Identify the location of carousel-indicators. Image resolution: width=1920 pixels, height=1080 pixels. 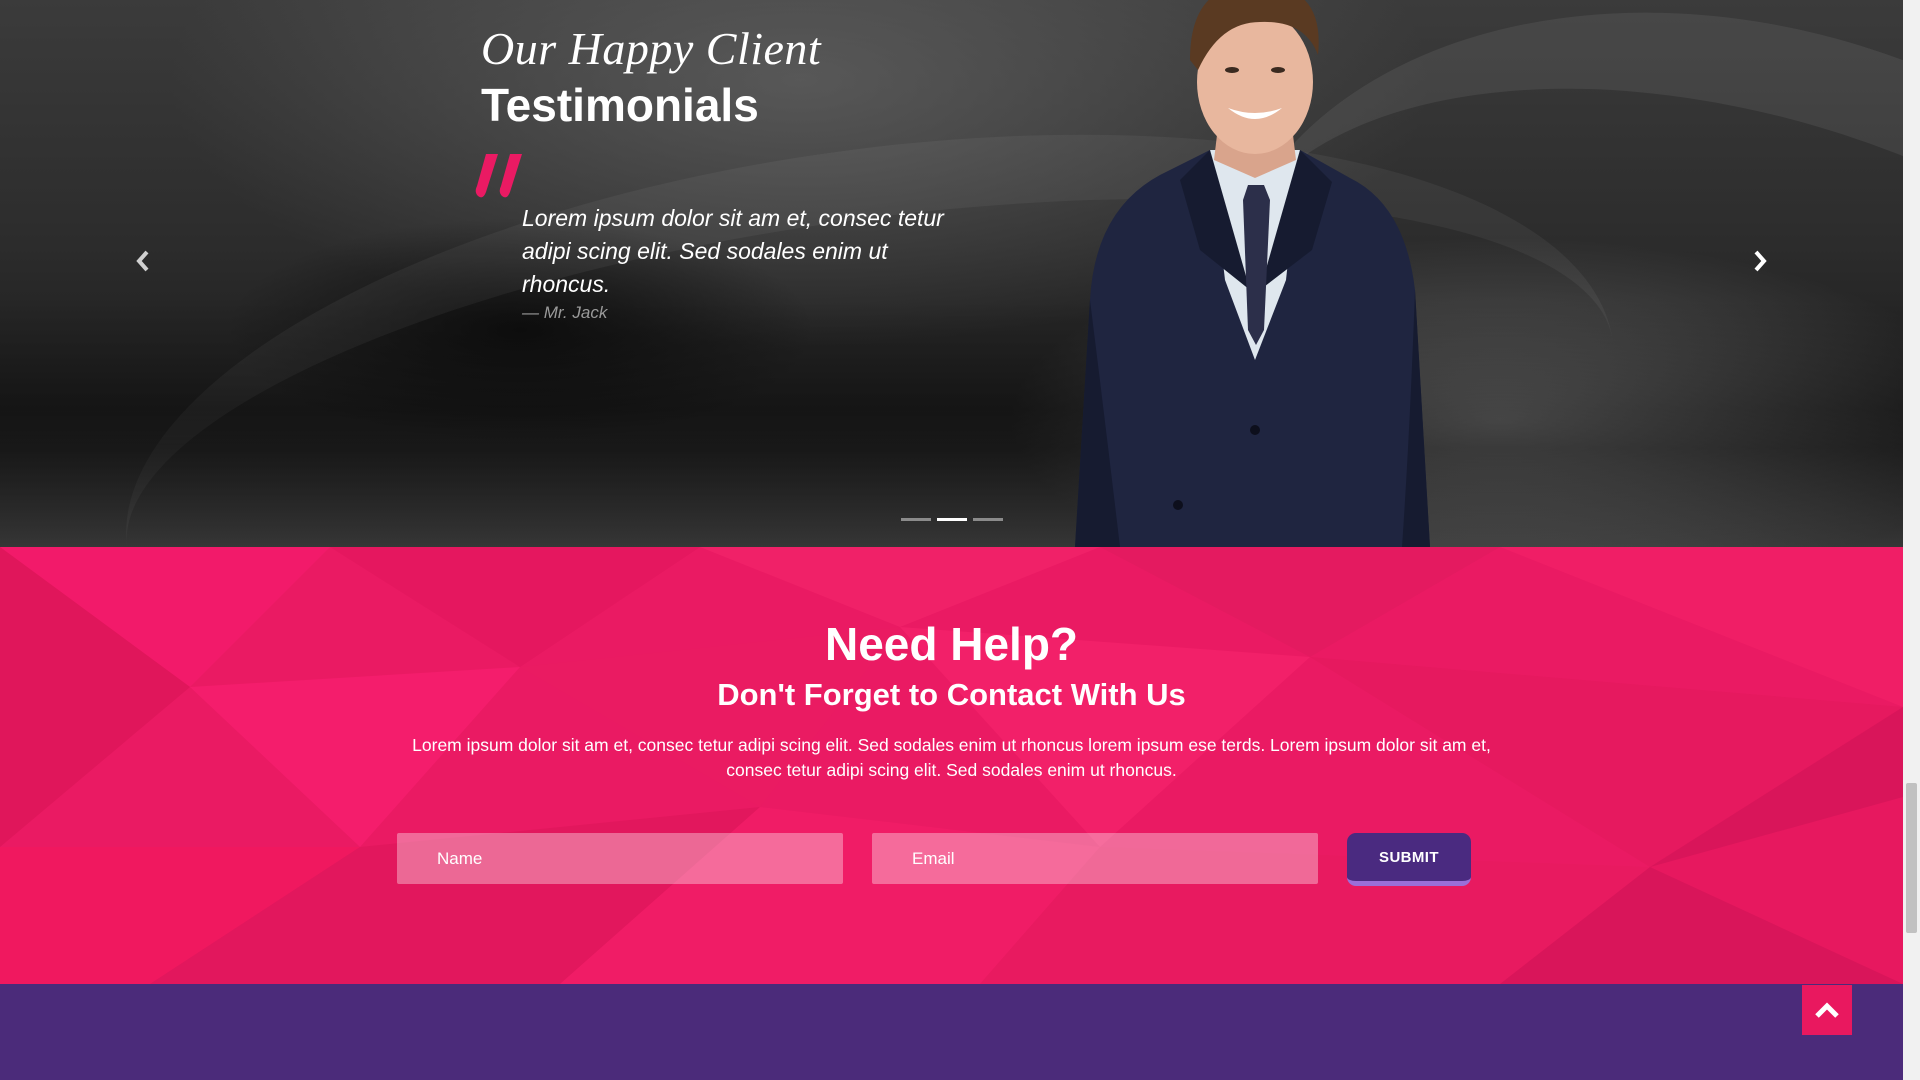
(952, 519).